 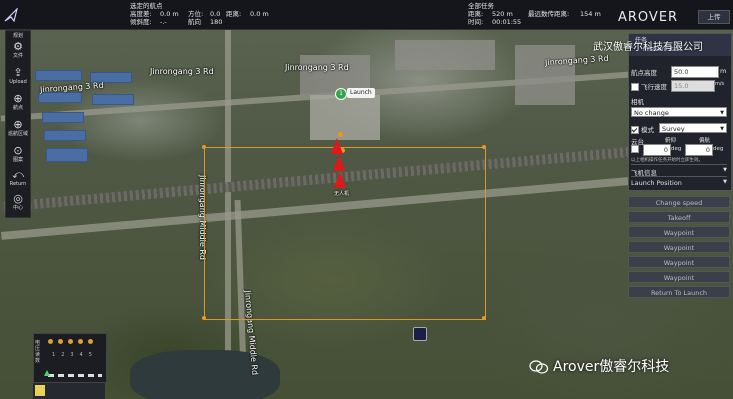 I want to click on divider, so click(x=679, y=164).